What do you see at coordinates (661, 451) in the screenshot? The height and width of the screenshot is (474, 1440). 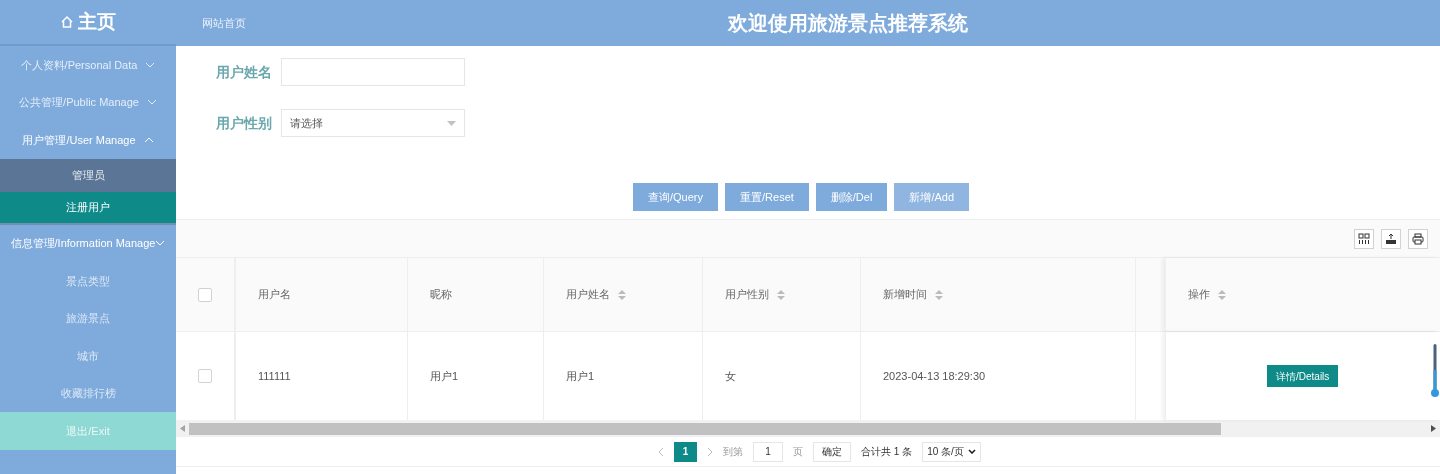 I see `previous-page-icon` at bounding box center [661, 451].